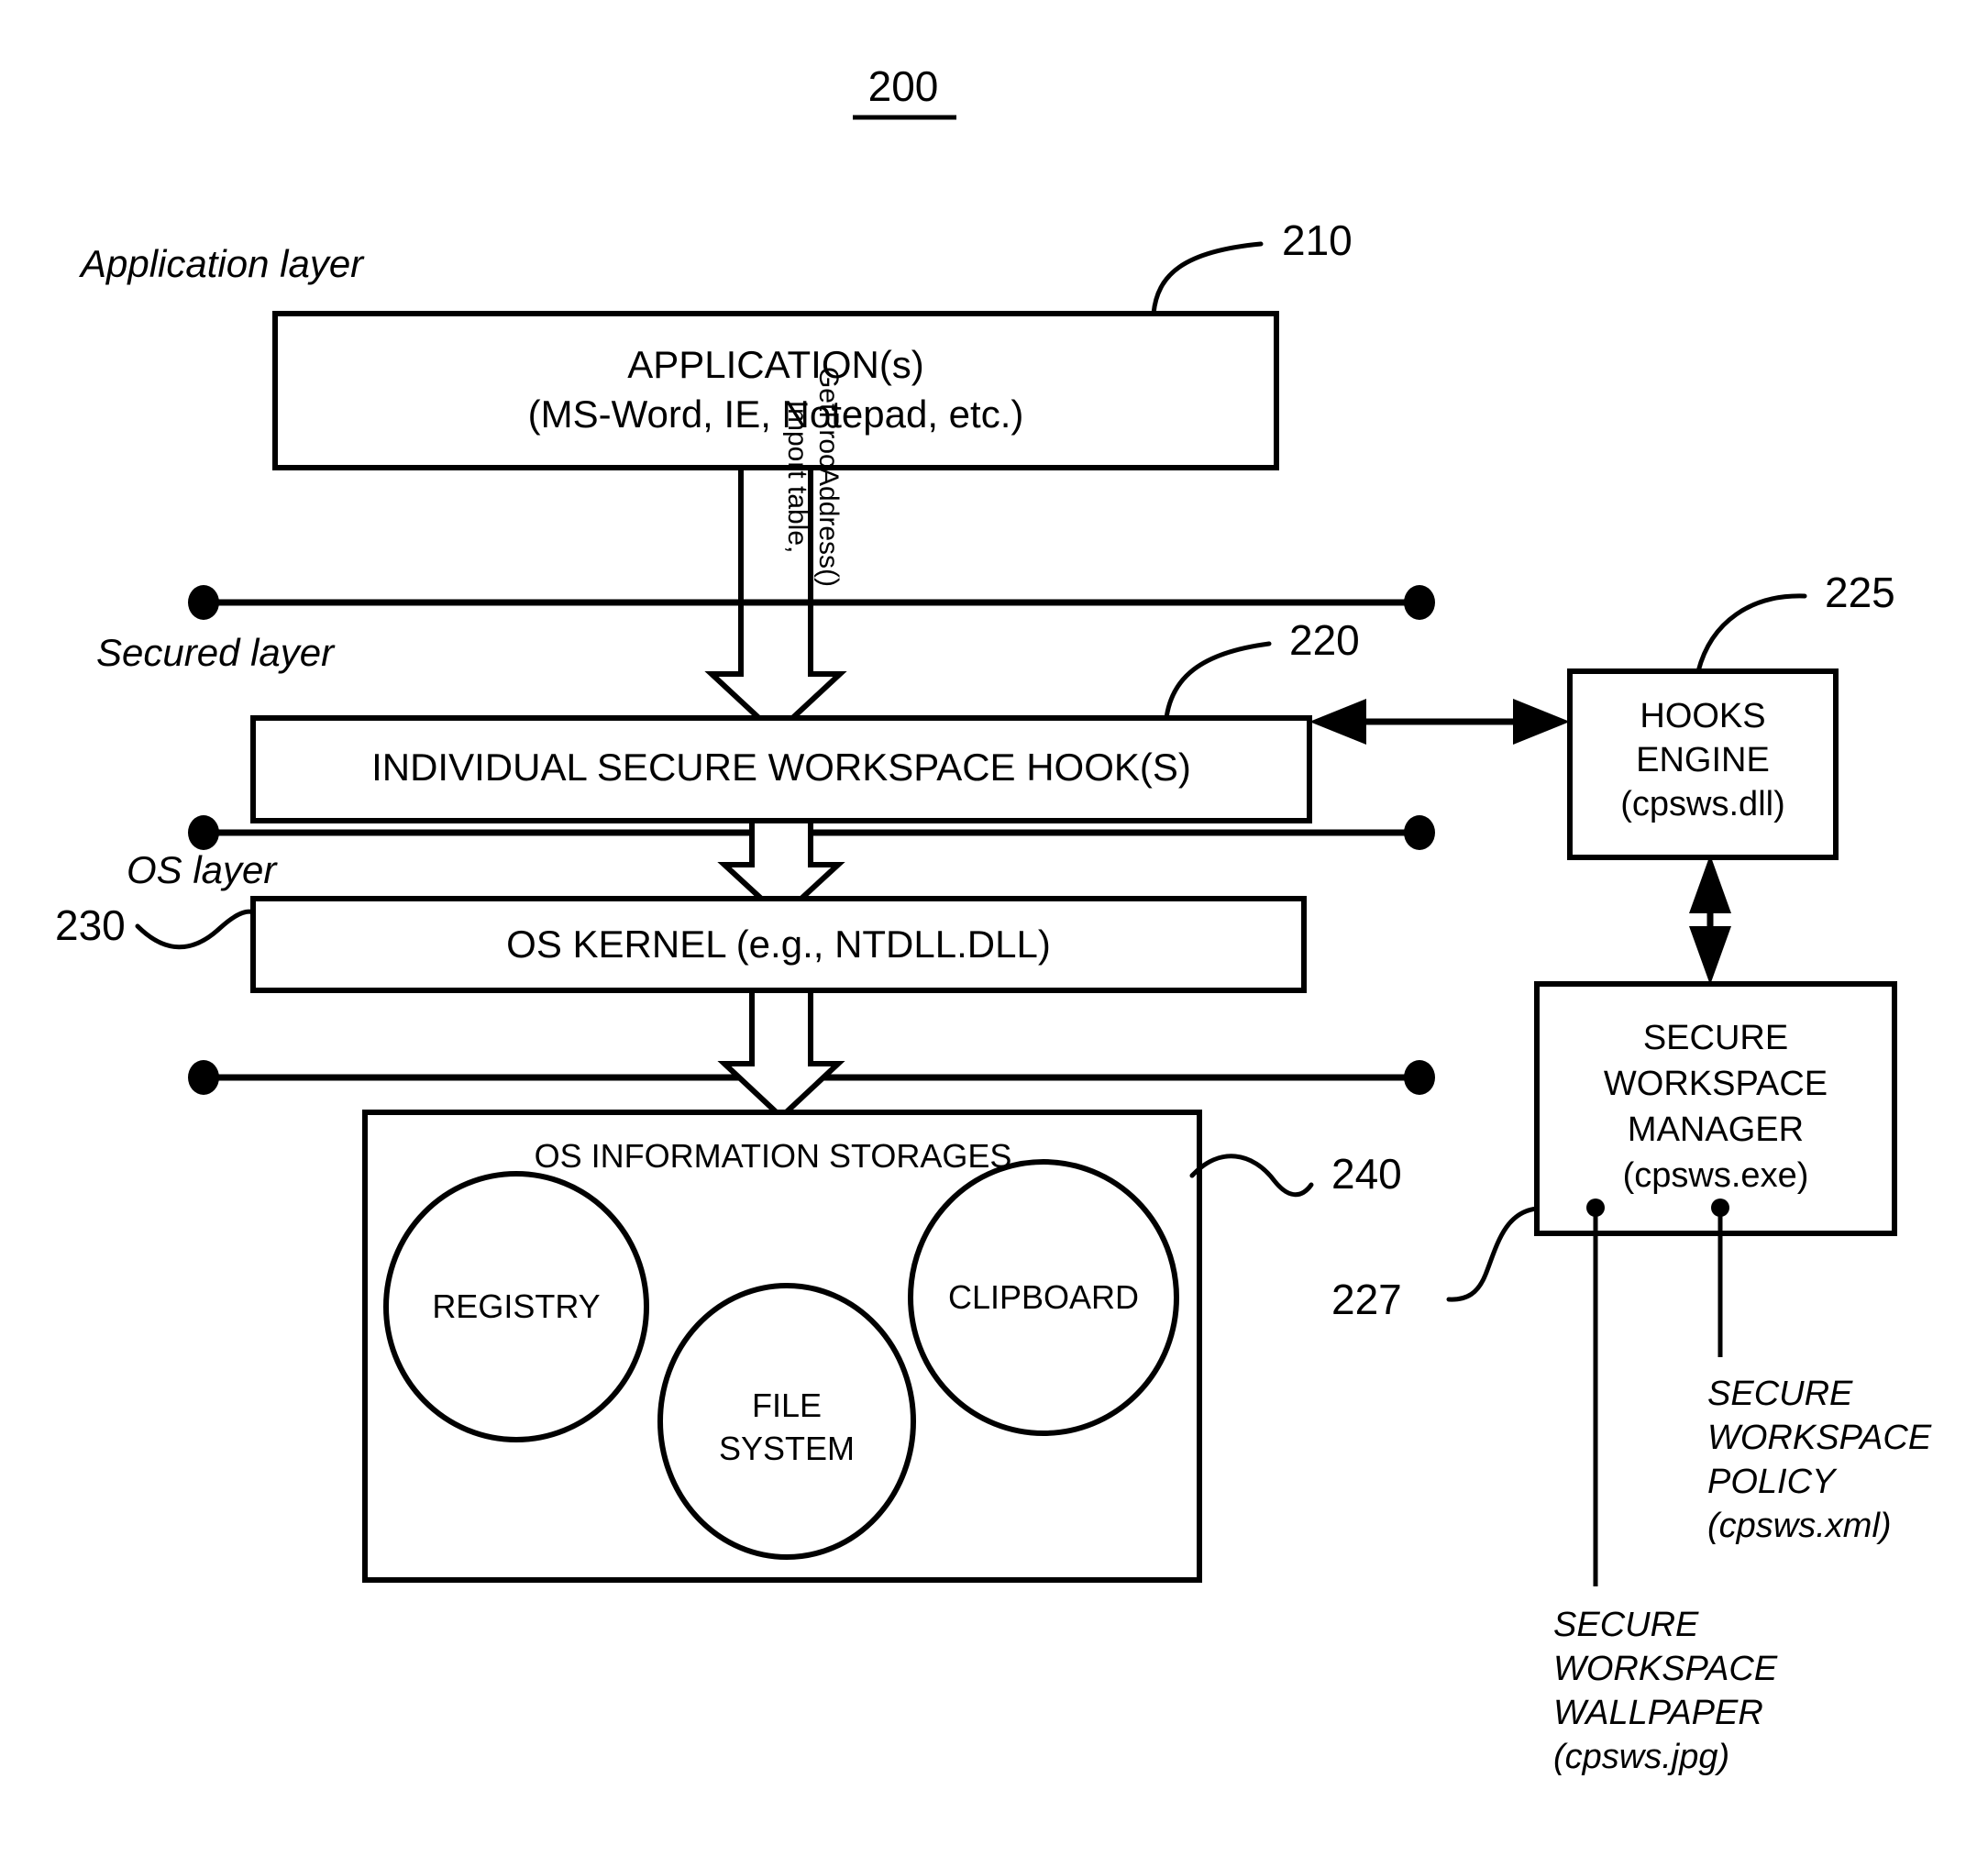 The image size is (1988, 1867). I want to click on layer-separator-secured-dot-left, so click(203, 602).